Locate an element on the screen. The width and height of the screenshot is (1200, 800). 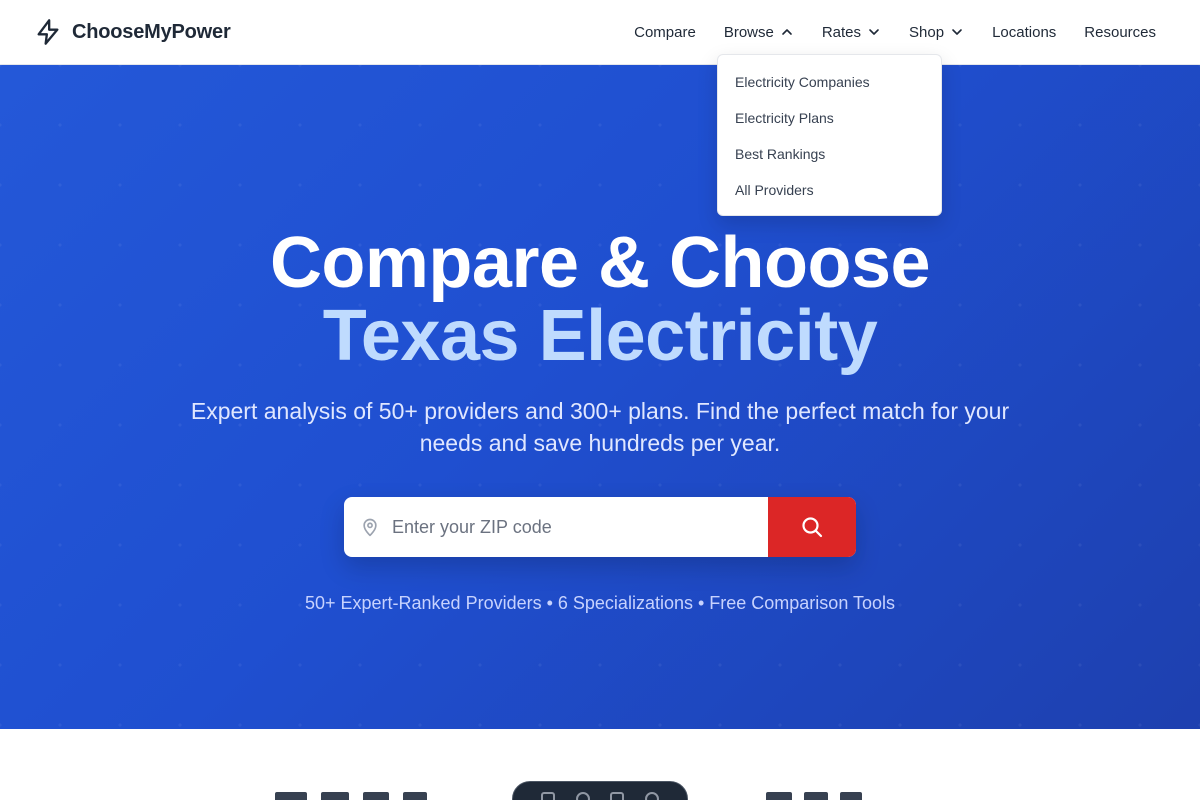
menu-item-electricity-plans: Electricity Plans is located at coordinates (829, 118).